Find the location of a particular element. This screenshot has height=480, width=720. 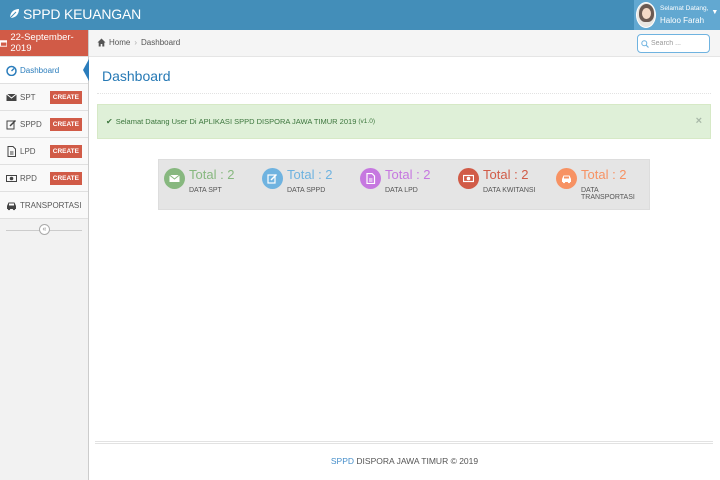

sidebar-item-dashboard: Dashboard is located at coordinates (44, 70).